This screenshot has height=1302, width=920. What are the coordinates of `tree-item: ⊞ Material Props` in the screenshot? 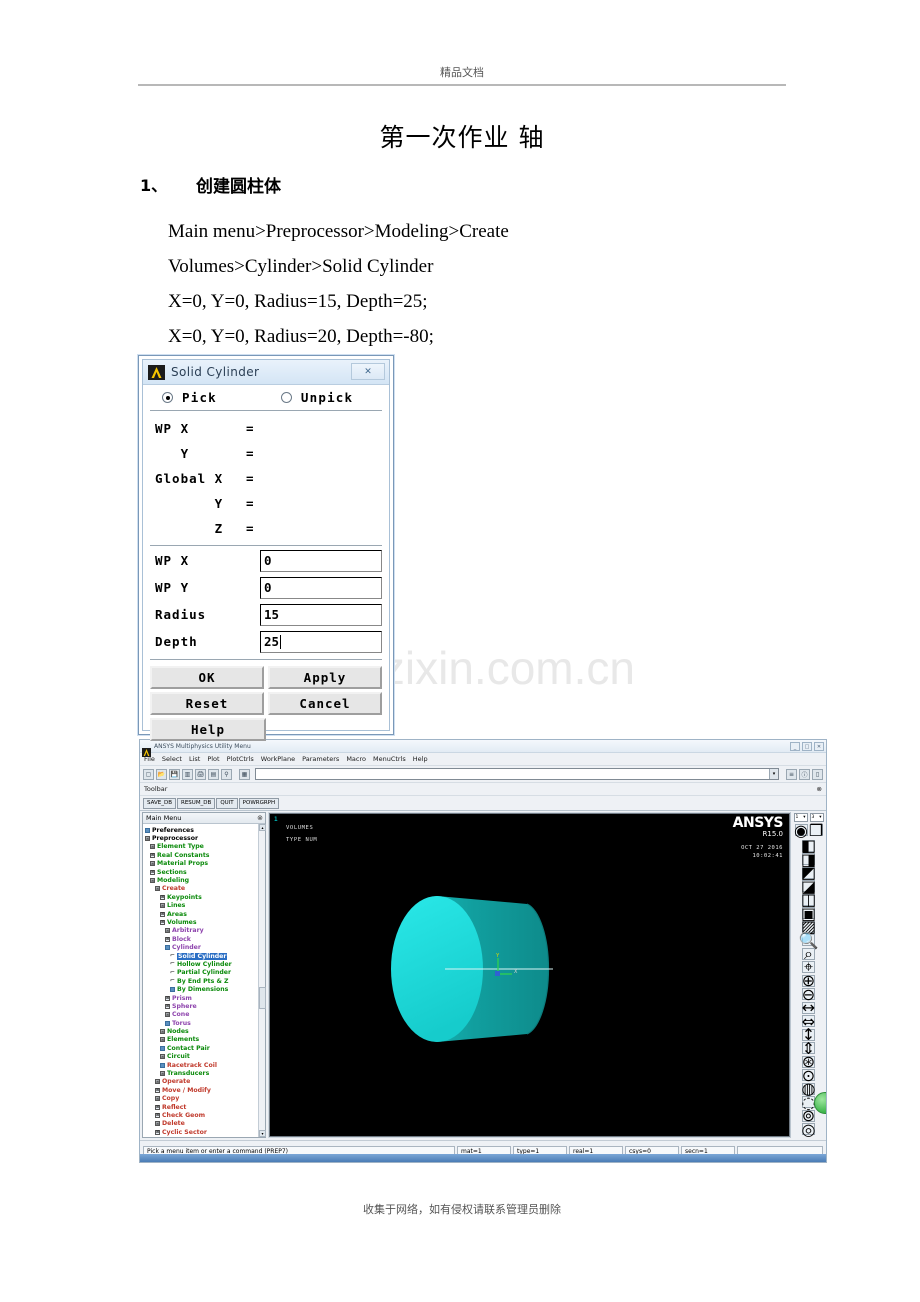 It's located at (205, 864).